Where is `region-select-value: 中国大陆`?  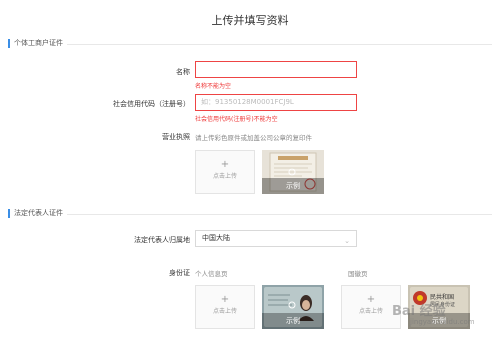
region-select-value: 中国大陆 is located at coordinates (216, 238).